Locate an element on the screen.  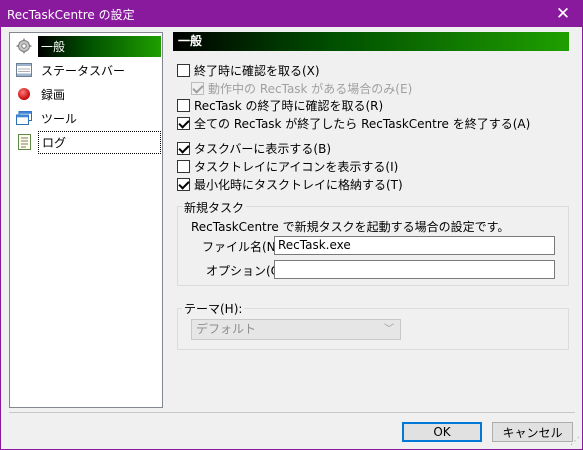
theme-select-value: デフォルト is located at coordinates (226, 329).